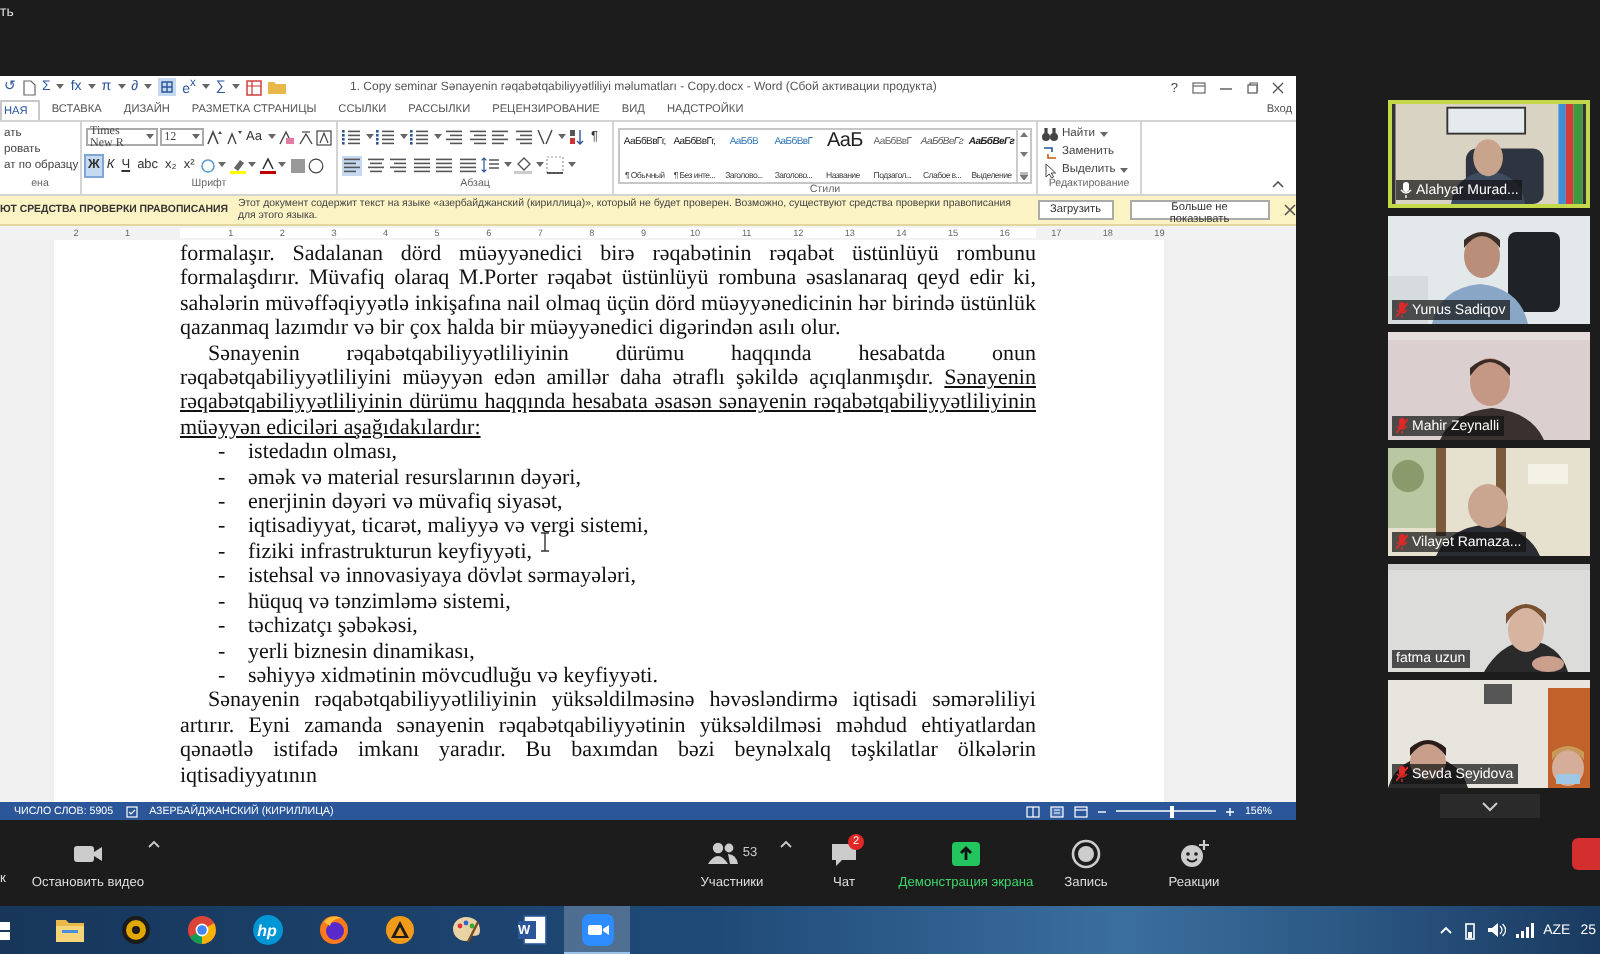  Describe the element at coordinates (1050, 152) in the screenshot. I see `replace-icon` at that location.